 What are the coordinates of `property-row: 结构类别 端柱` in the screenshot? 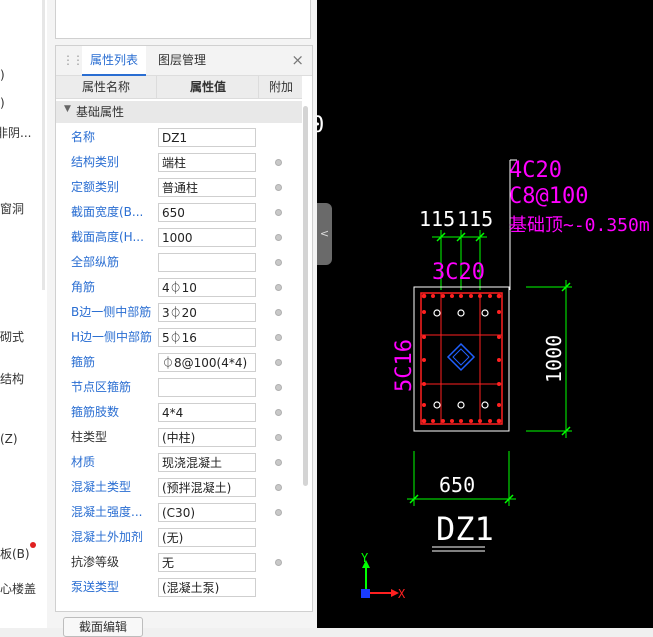 It's located at (179, 162).